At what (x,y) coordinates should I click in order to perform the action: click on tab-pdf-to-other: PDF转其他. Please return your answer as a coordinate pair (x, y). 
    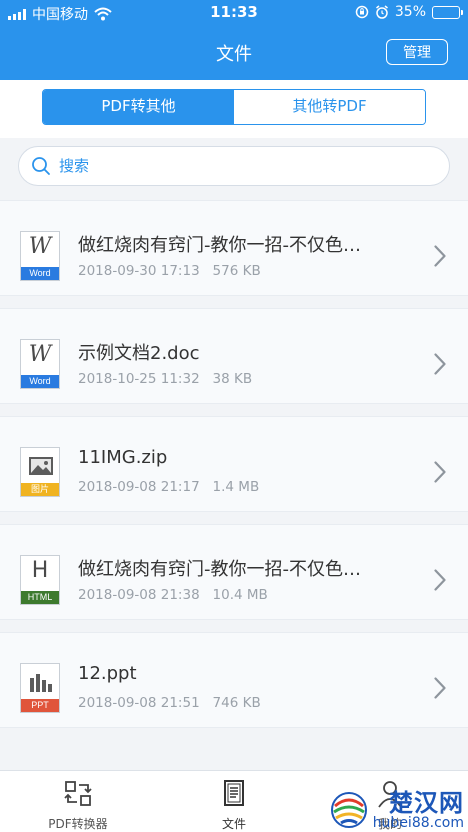
    Looking at the image, I should click on (138, 107).